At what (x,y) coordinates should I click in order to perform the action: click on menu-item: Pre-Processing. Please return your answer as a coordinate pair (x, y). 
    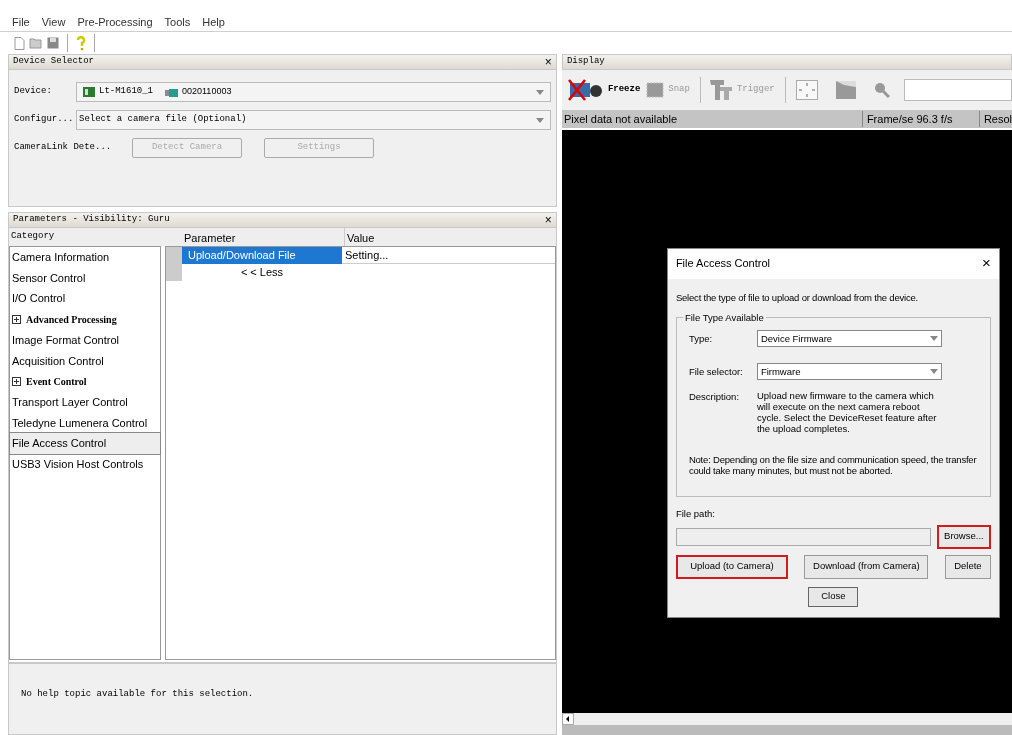
    Looking at the image, I should click on (115, 22).